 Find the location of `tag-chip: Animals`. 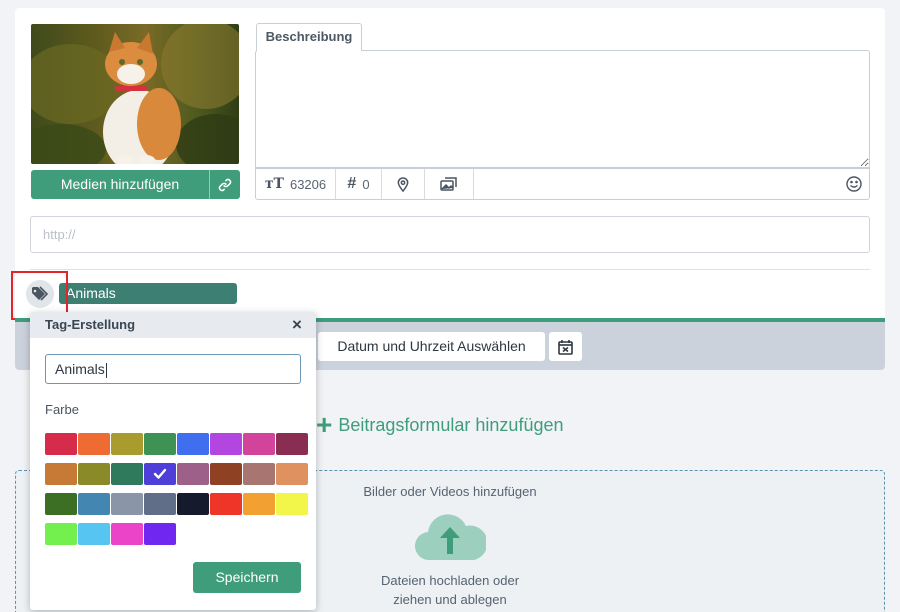

tag-chip: Animals is located at coordinates (148, 293).